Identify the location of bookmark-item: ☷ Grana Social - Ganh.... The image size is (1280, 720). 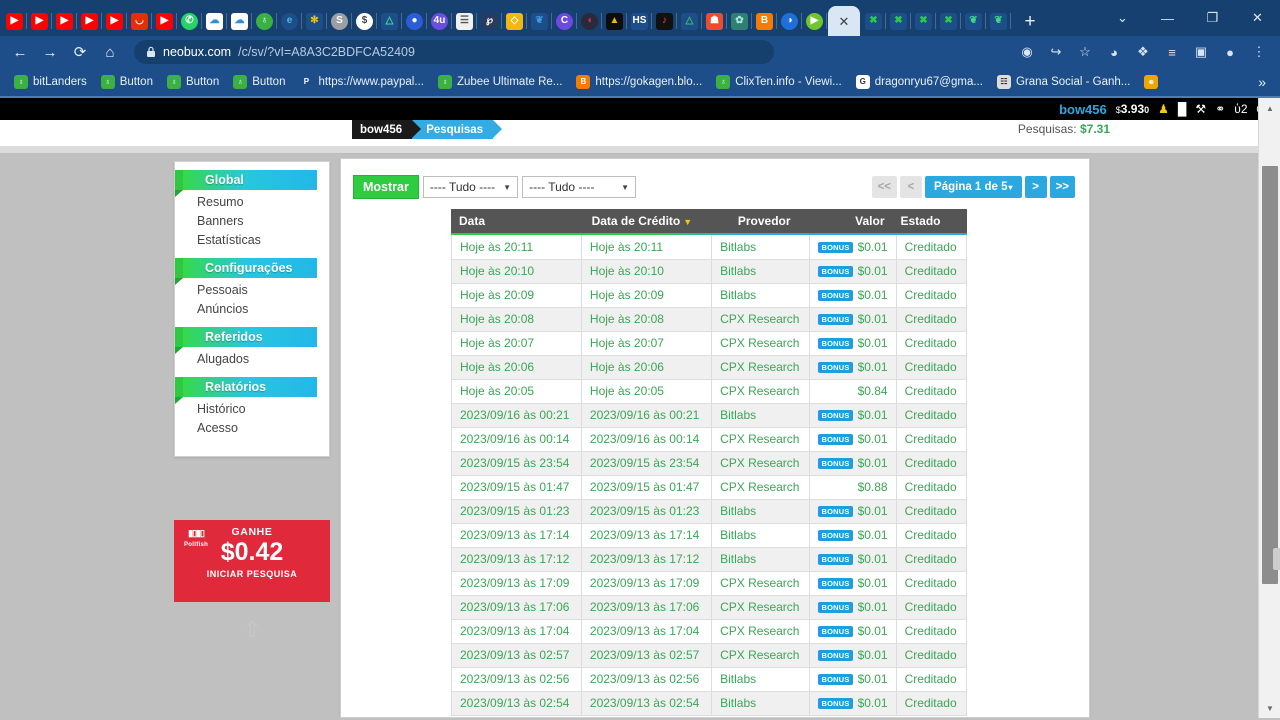
(1063, 82).